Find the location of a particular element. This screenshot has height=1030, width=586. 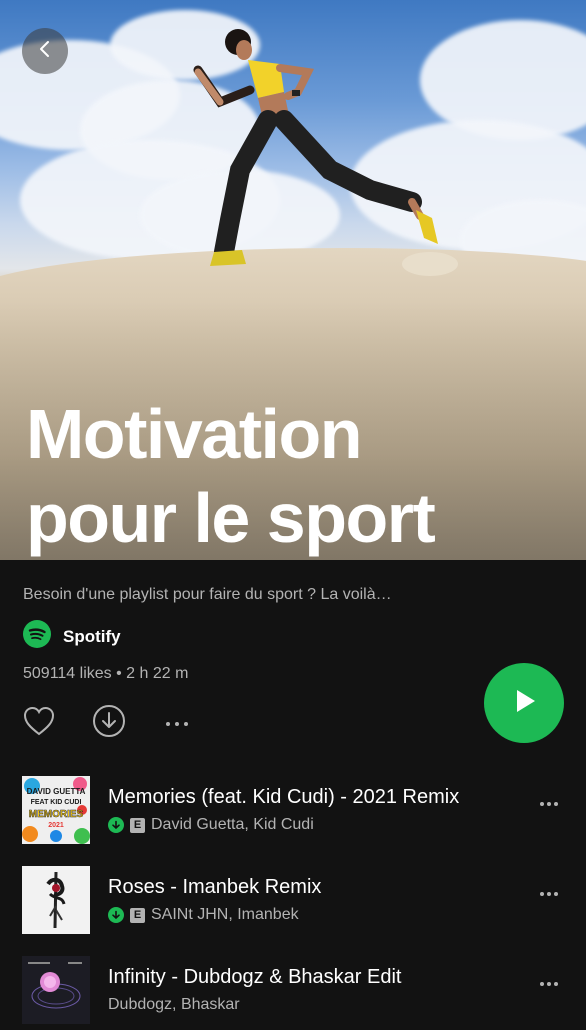

playlist-meta: 509114 likes • 2 h 22 m is located at coordinates (106, 673).